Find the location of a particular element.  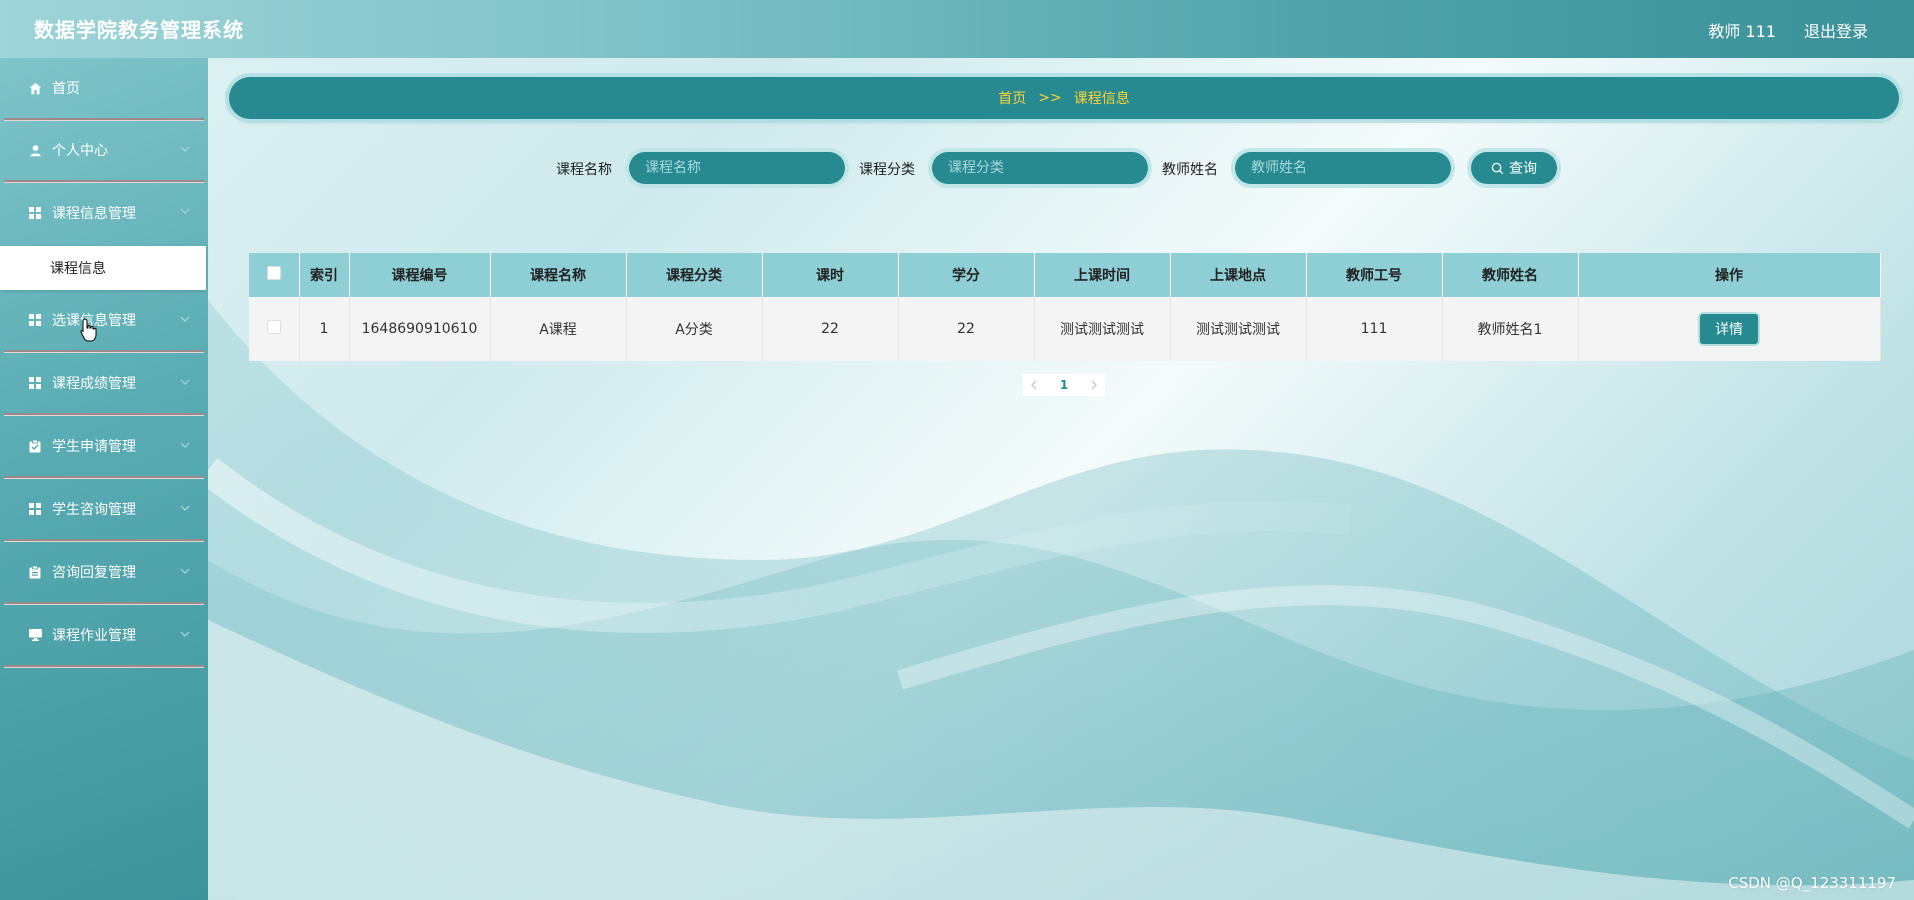

cell-credits: 22 is located at coordinates (966, 329).